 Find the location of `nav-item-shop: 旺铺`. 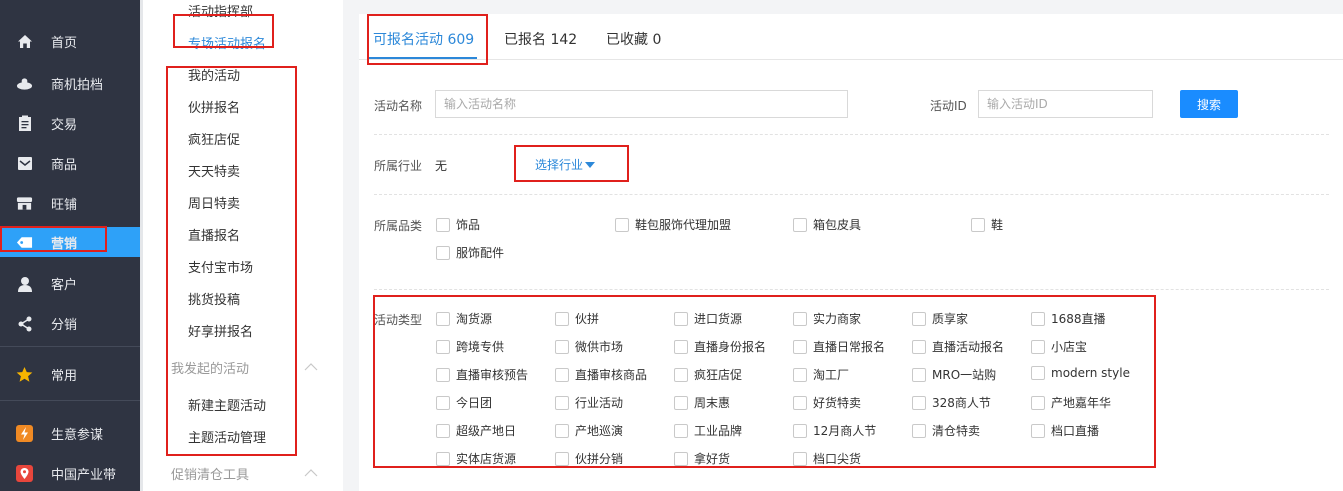

nav-item-shop: 旺铺 is located at coordinates (70, 203).